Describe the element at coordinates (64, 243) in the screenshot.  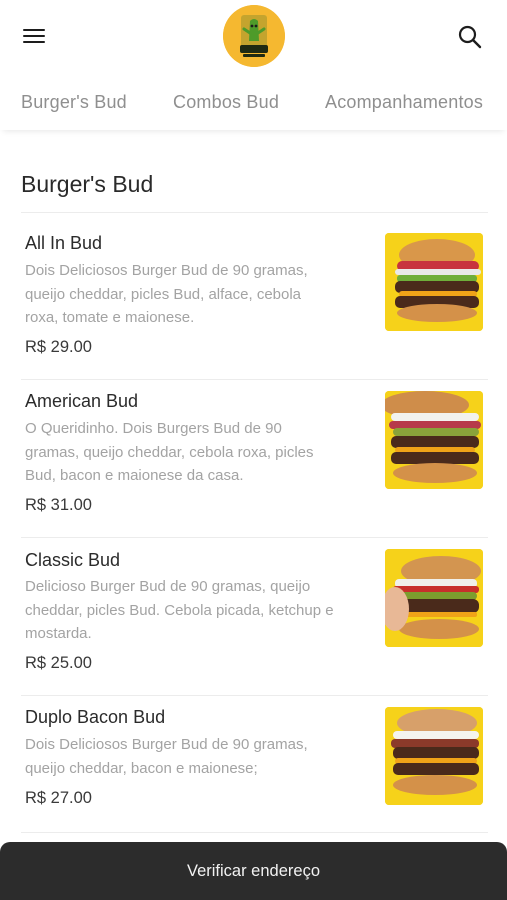
I see `item-name: All In Bud` at that location.